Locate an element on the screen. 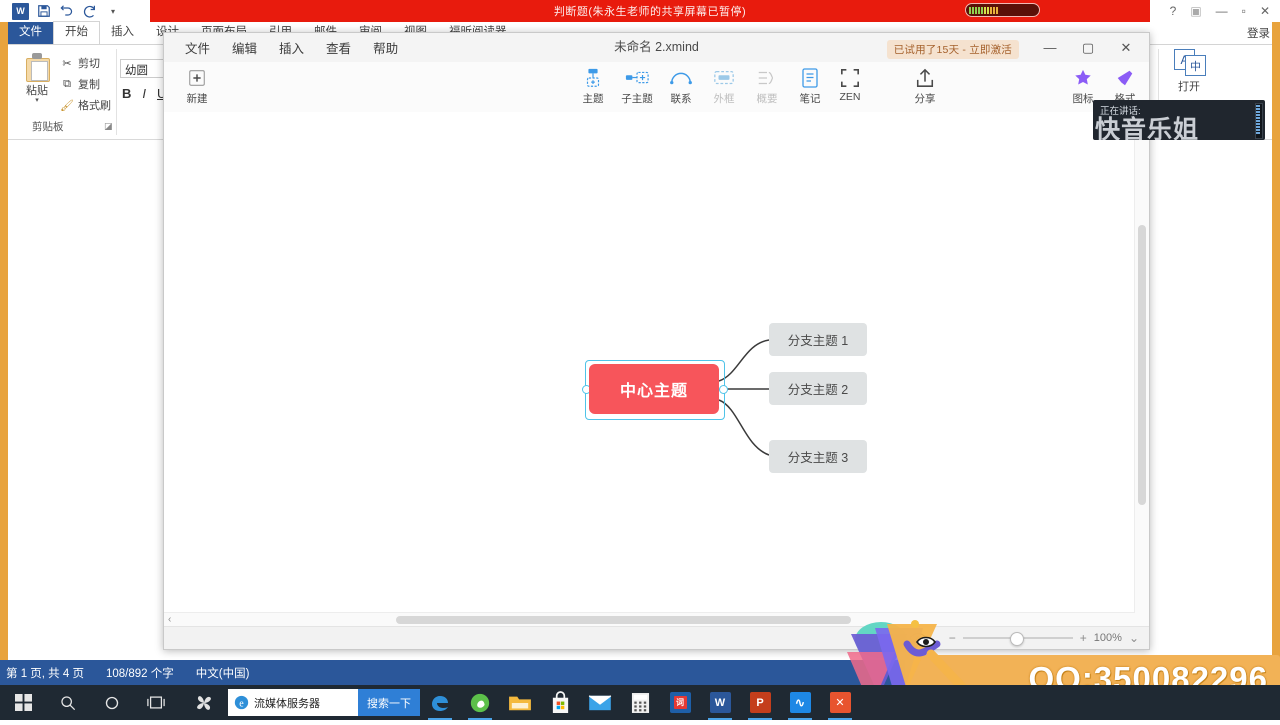  toolbar-relationship: 联系 is located at coordinates (681, 86).